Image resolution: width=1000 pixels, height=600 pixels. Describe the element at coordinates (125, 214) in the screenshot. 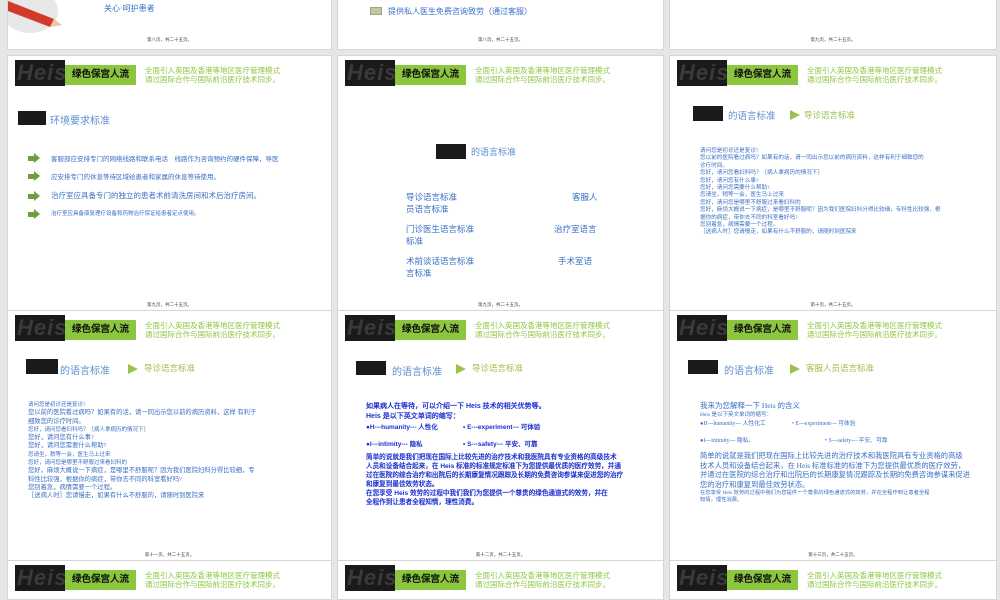

I see `item-4: 治疗室应具备康复理疗设备和药物治疗保证给患者定点使用。` at that location.